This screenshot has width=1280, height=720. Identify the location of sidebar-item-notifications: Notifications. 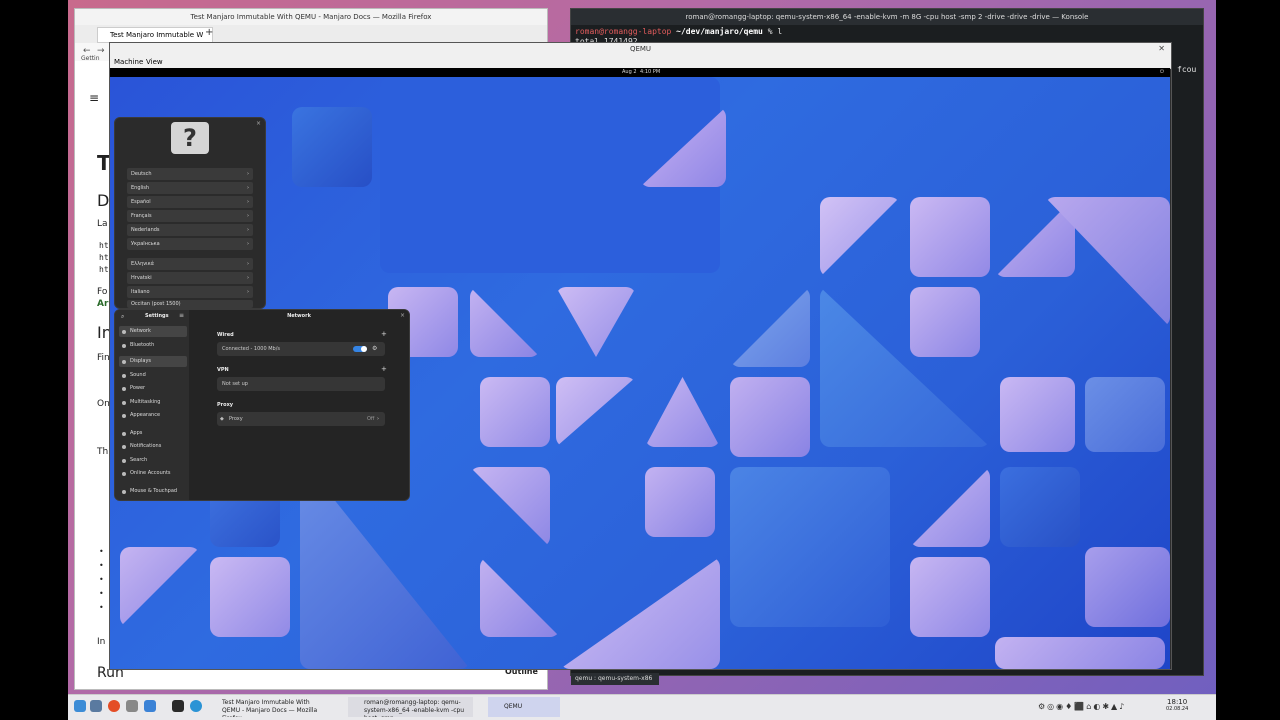
(153, 446).